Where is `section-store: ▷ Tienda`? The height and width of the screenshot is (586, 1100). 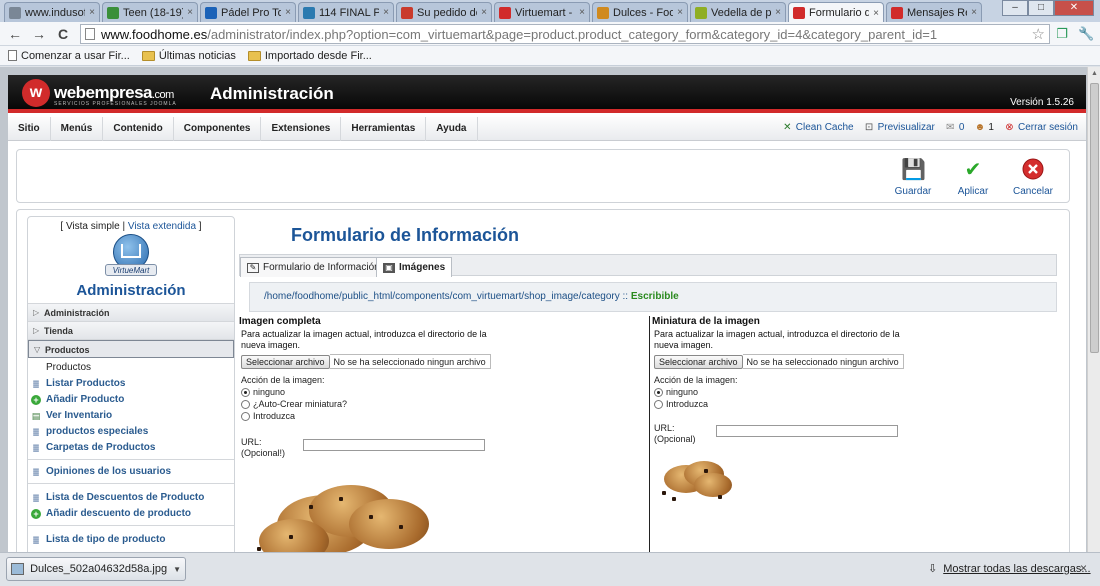 section-store: ▷ Tienda is located at coordinates (131, 331).